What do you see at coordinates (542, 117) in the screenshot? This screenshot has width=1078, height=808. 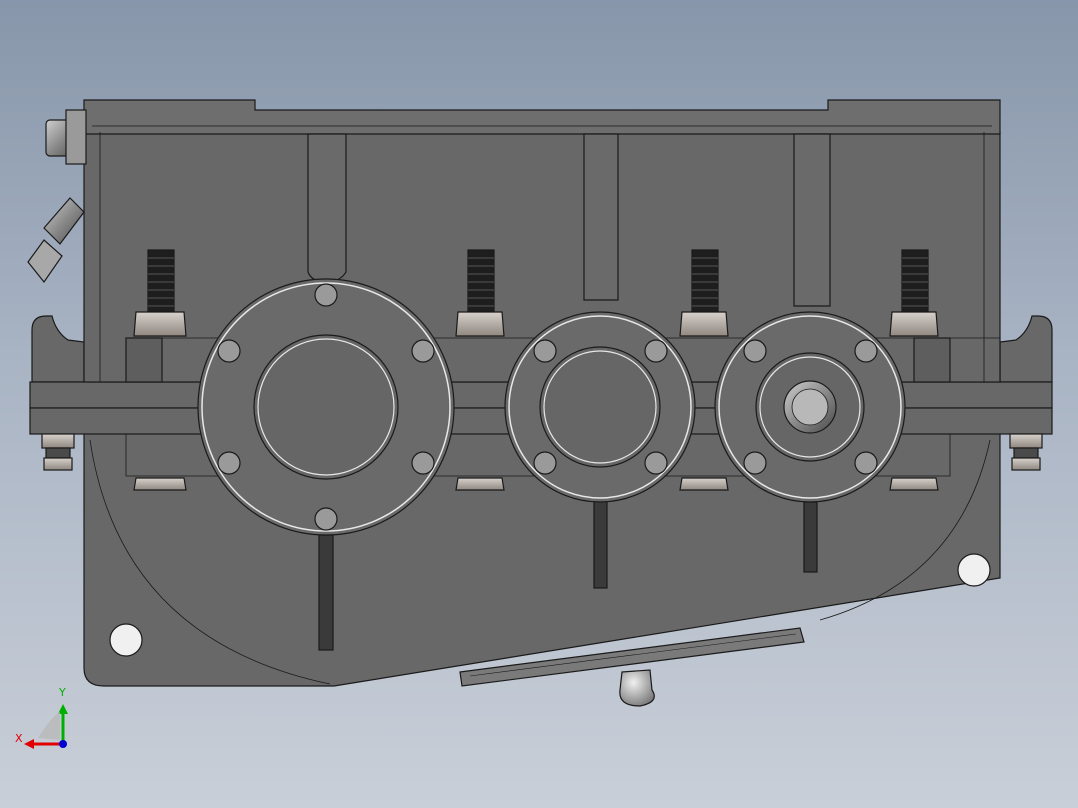 I see `top-cover` at bounding box center [542, 117].